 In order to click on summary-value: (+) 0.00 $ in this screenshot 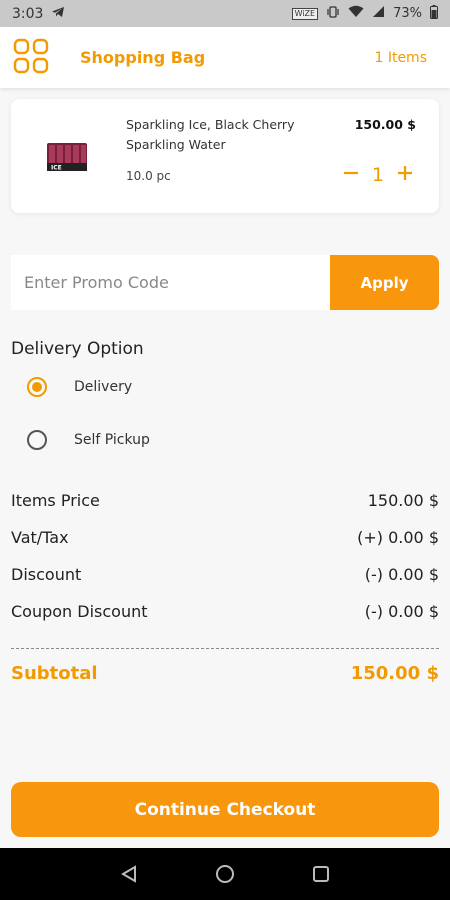, I will do `click(398, 537)`.